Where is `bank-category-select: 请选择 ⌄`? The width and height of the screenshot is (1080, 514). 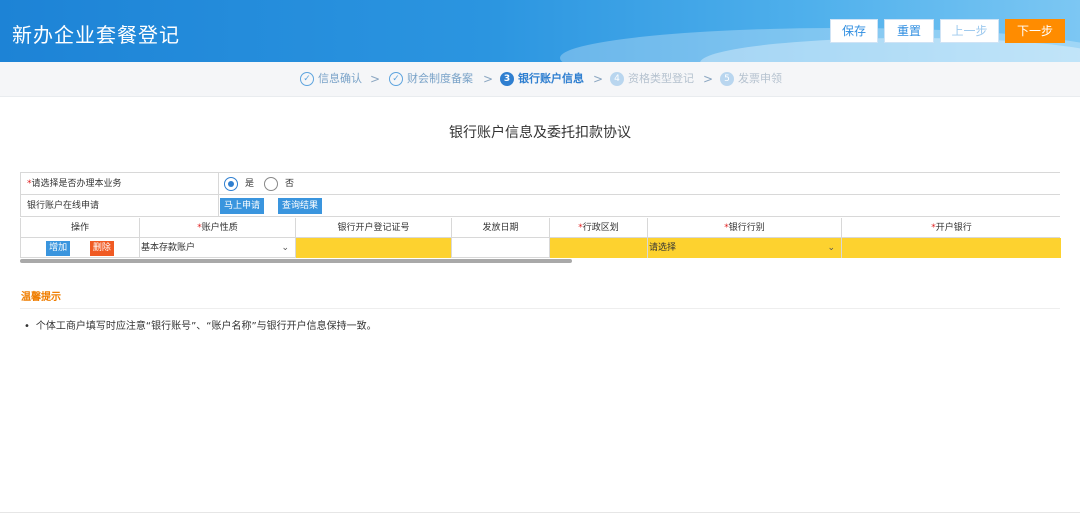
bank-category-select: 请选择 ⌄ is located at coordinates (745, 248).